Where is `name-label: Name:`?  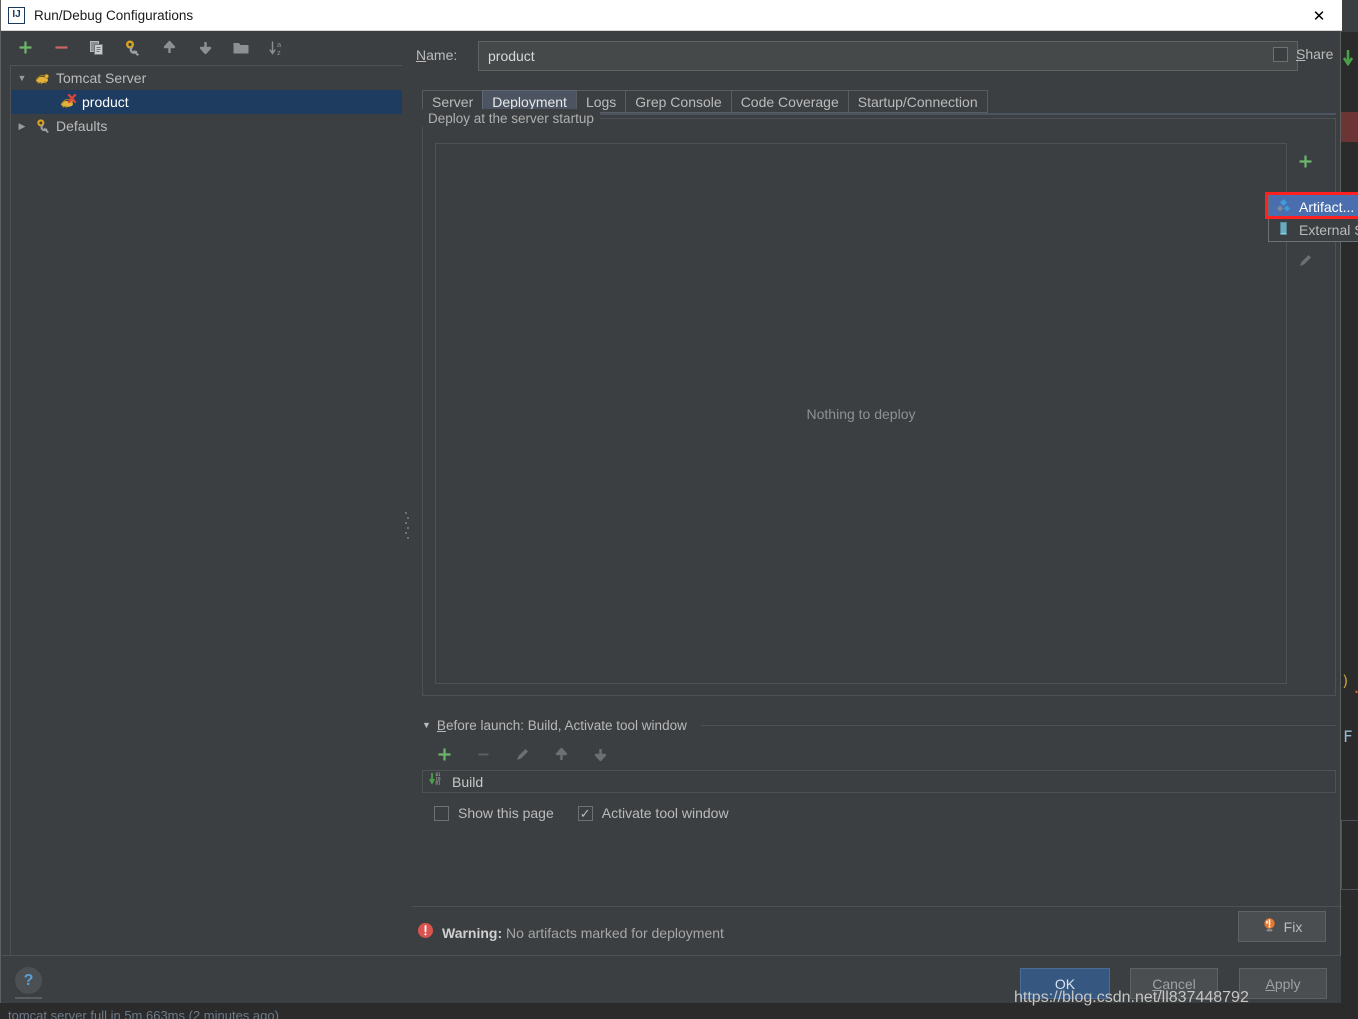
name-label: Name: is located at coordinates (437, 55).